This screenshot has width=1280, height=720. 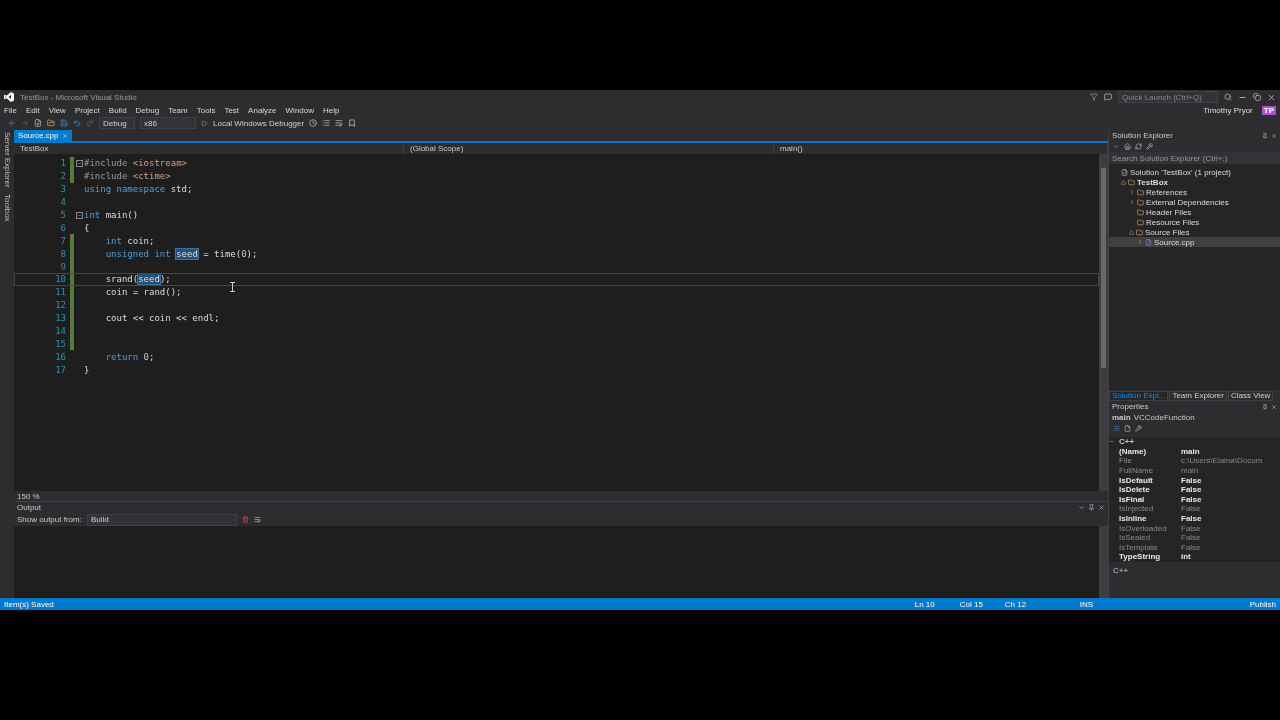 What do you see at coordinates (1103, 268) in the screenshot?
I see `scrollbar-thumb` at bounding box center [1103, 268].